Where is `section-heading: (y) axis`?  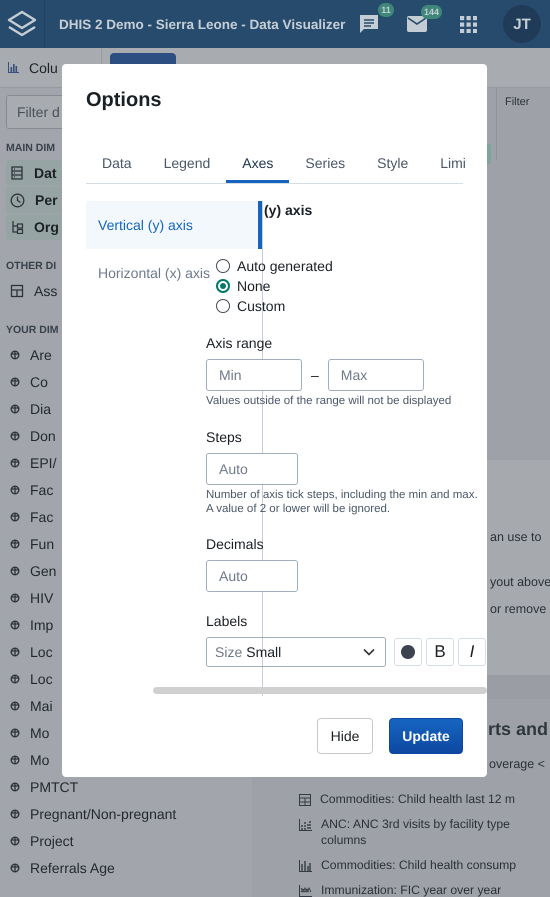 section-heading: (y) axis is located at coordinates (288, 210).